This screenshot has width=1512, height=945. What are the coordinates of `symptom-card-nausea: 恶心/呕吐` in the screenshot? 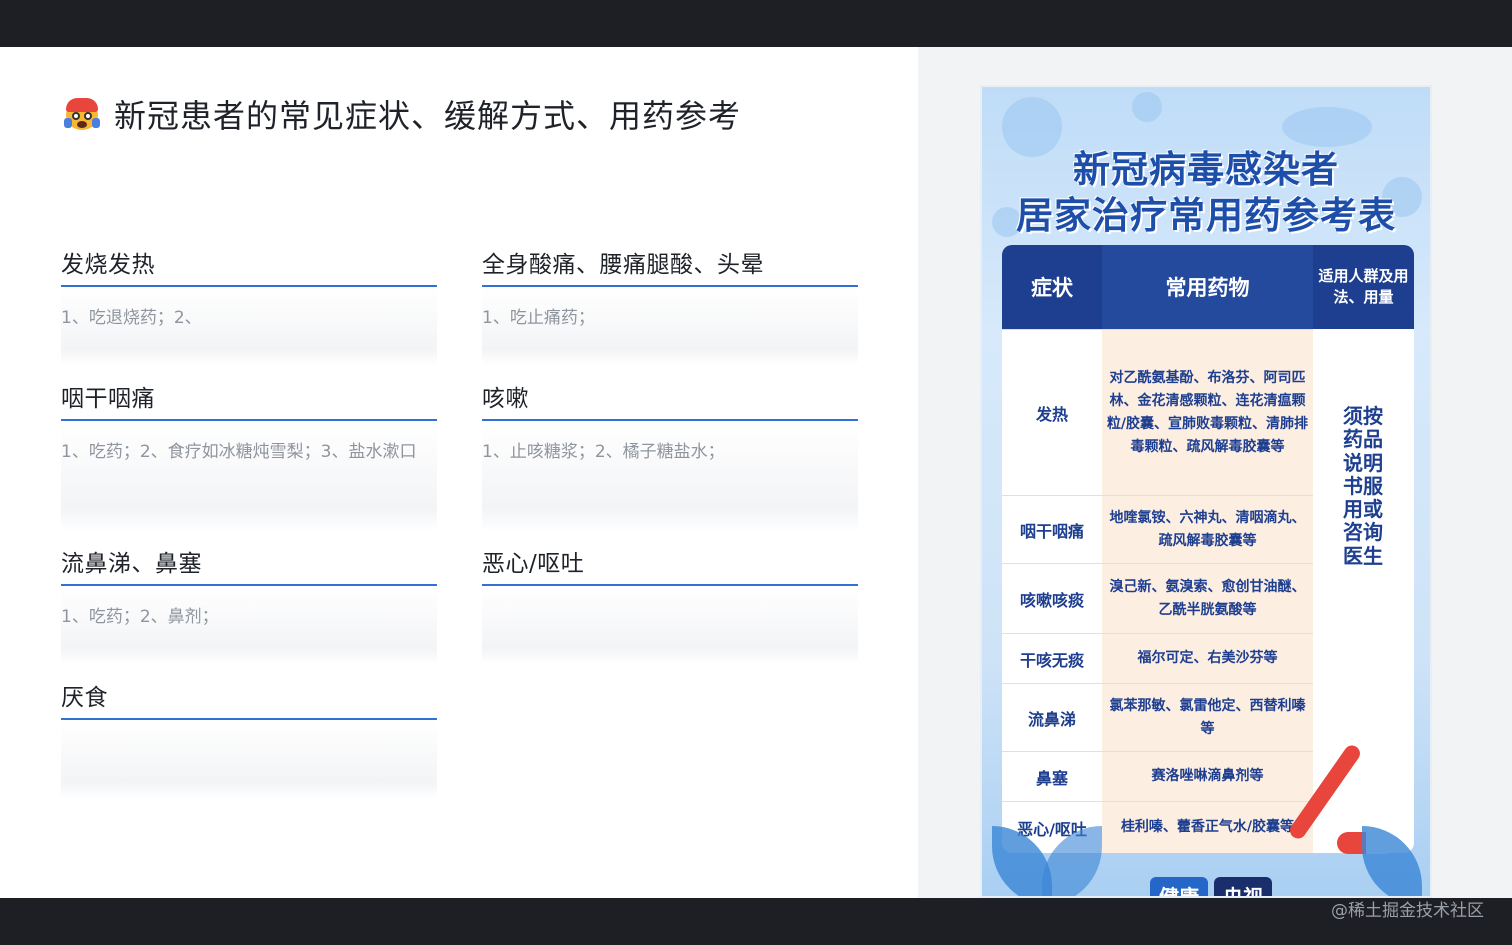 It's located at (670, 605).